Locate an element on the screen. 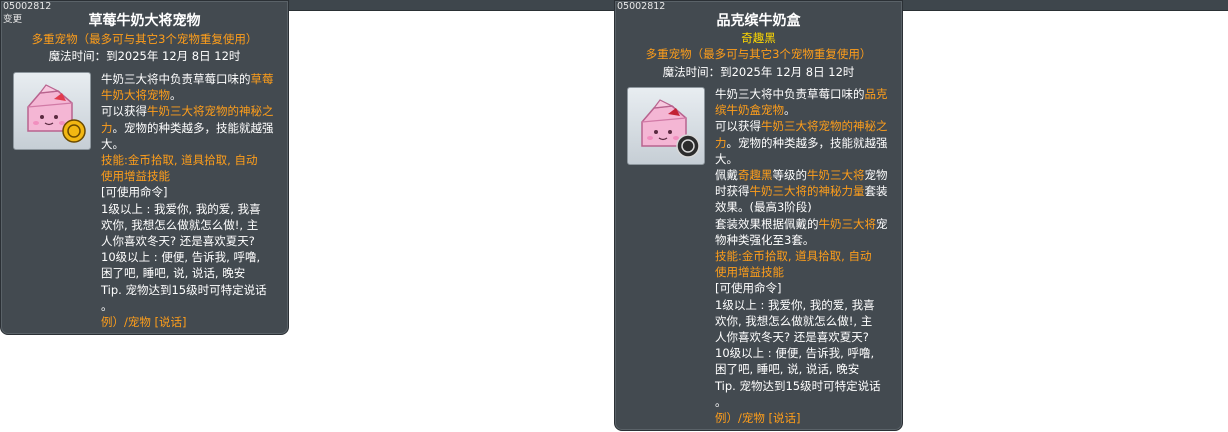 The image size is (1228, 432). desc-text: 套装效果根据佩戴的 is located at coordinates (767, 223).